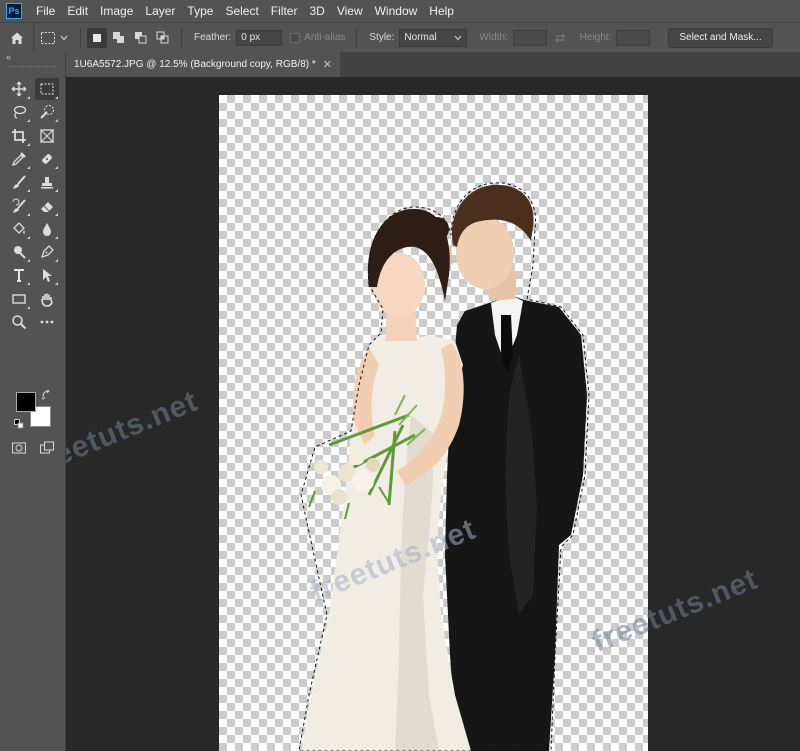 The height and width of the screenshot is (751, 800). What do you see at coordinates (284, 11) in the screenshot?
I see `menu-filter: Filter` at bounding box center [284, 11].